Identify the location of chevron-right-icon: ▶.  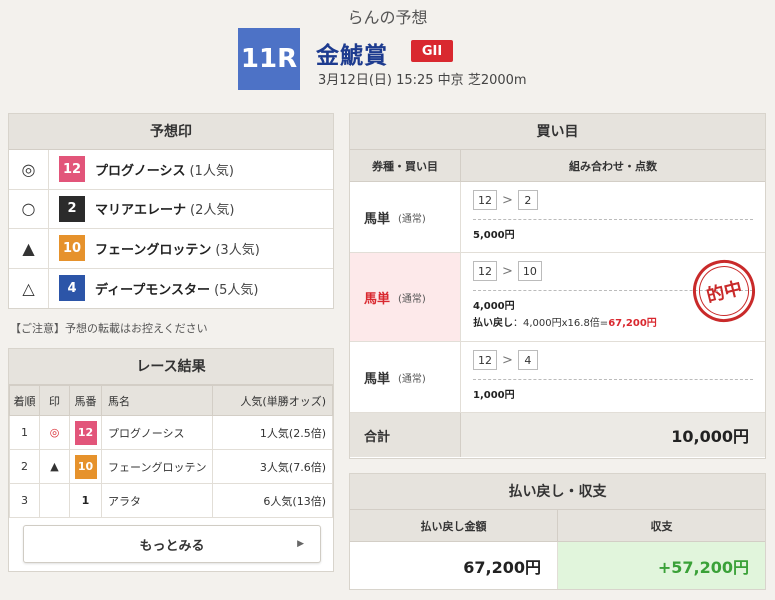
(300, 544).